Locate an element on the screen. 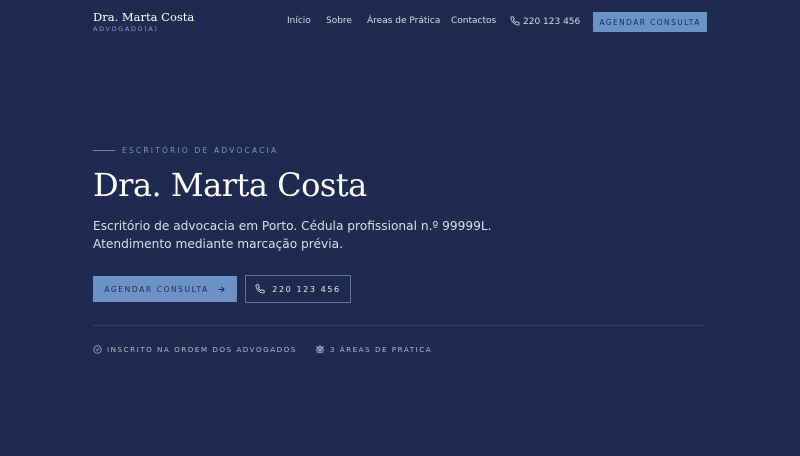 The height and width of the screenshot is (456, 800). eyebrow-line is located at coordinates (104, 150).